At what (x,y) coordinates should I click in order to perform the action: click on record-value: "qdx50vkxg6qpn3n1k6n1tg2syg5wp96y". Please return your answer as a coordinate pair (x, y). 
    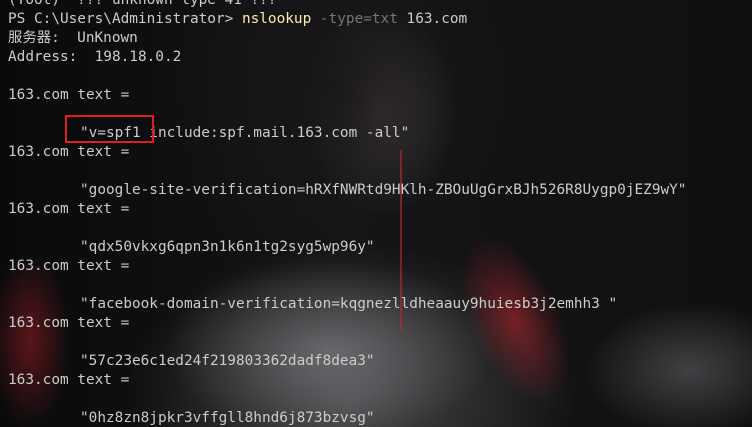
    Looking at the image, I should click on (347, 247).